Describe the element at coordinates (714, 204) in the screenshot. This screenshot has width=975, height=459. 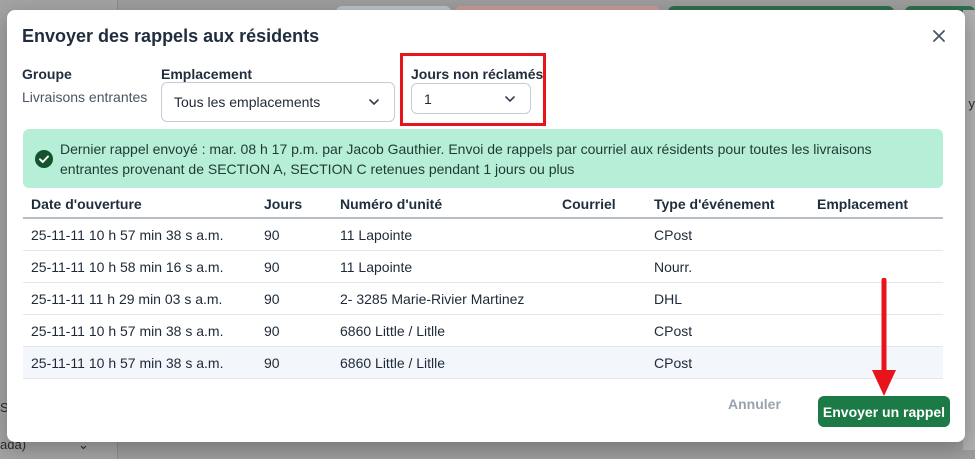
I see `column-header: Type d'événement` at that location.